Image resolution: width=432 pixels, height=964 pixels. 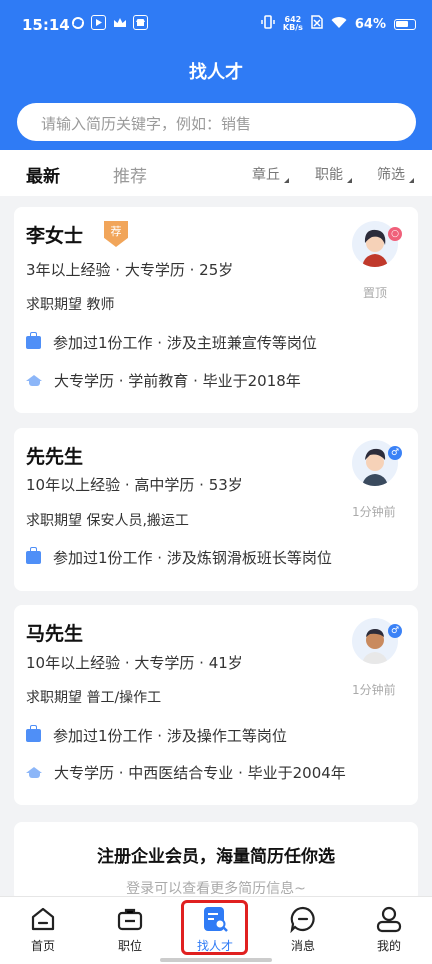 What do you see at coordinates (370, 24) in the screenshot?
I see `battery-percent: 64%` at bounding box center [370, 24].